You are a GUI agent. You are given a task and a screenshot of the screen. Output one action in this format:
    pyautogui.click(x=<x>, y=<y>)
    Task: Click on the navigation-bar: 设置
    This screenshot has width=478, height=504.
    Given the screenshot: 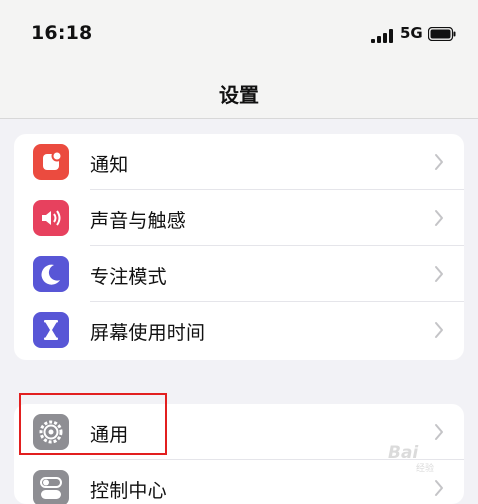 What is the action you would take?
    pyautogui.click(x=239, y=94)
    